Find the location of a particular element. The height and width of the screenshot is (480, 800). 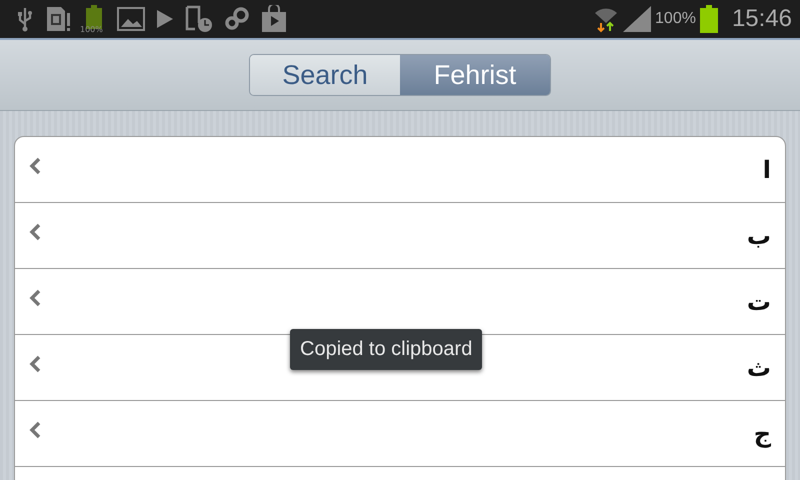

sync-icon is located at coordinates (237, 19).